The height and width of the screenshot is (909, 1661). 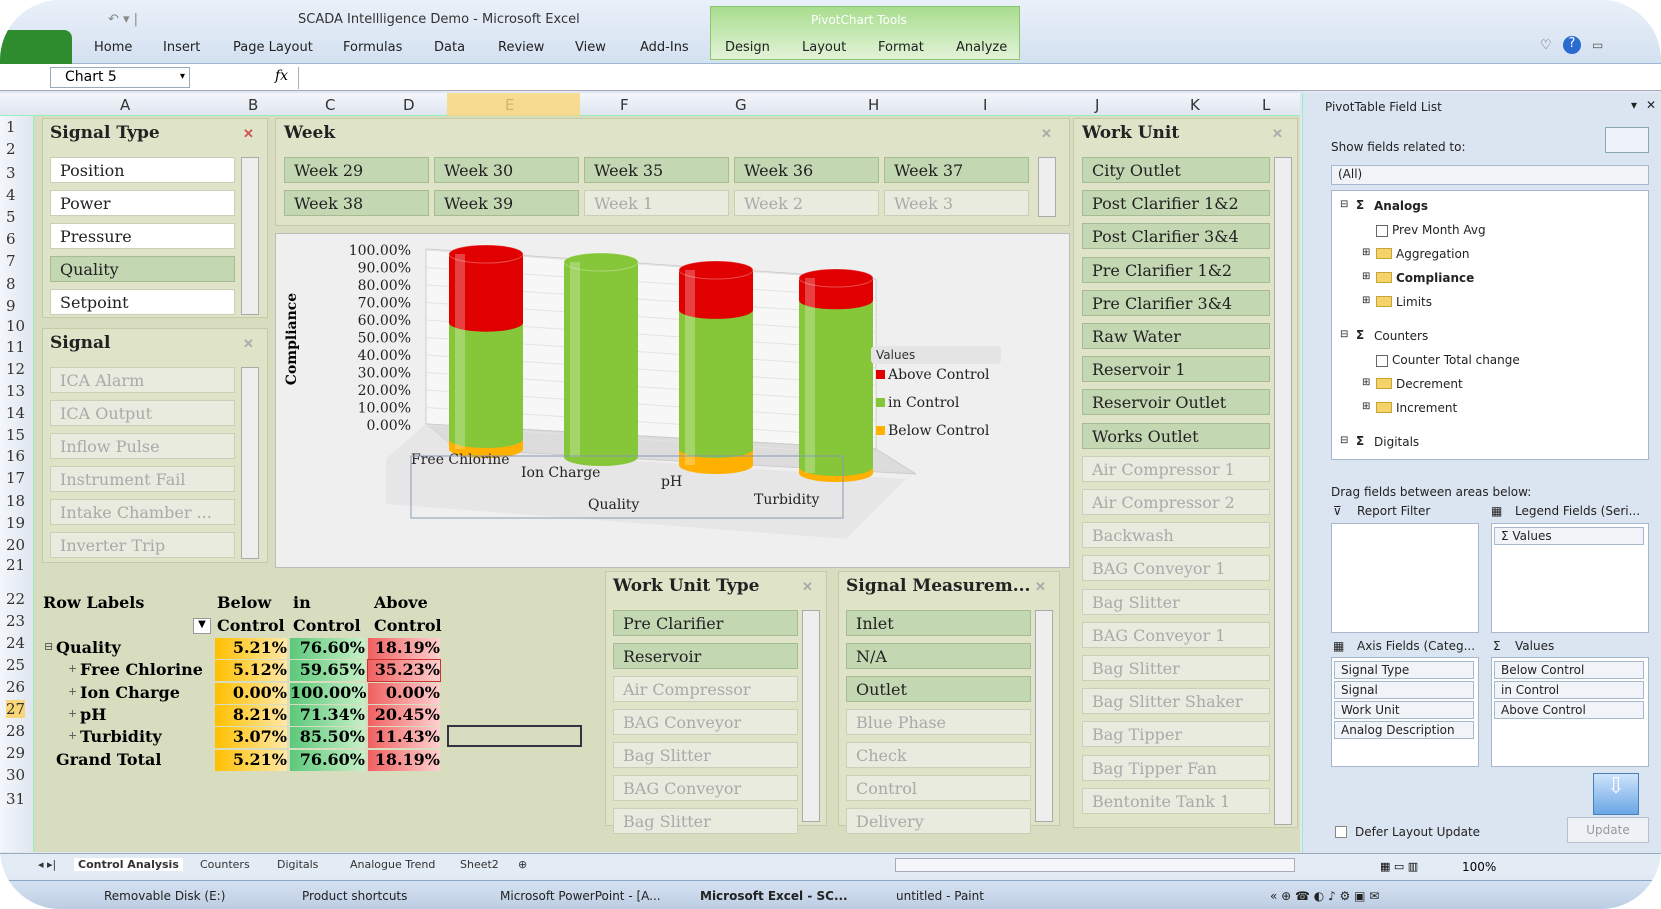 What do you see at coordinates (15, 347) in the screenshot?
I see `row-header: 11` at bounding box center [15, 347].